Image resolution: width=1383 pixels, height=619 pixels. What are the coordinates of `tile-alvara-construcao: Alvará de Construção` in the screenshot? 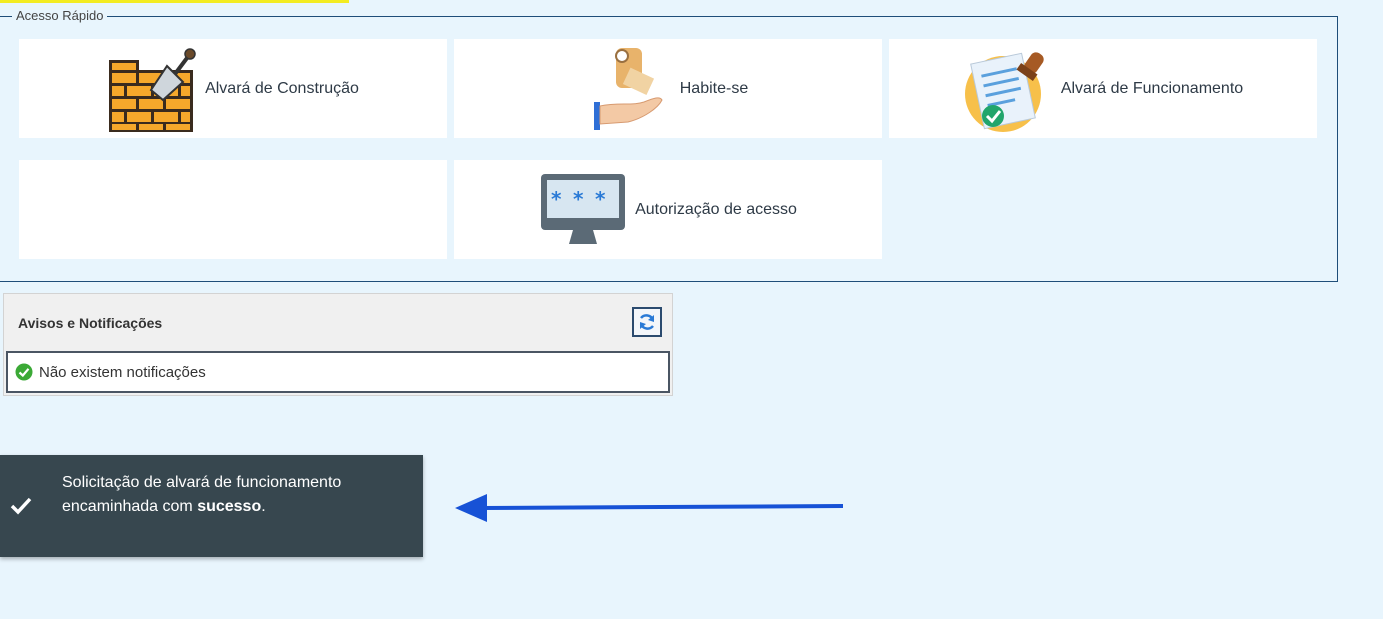 It's located at (233, 88).